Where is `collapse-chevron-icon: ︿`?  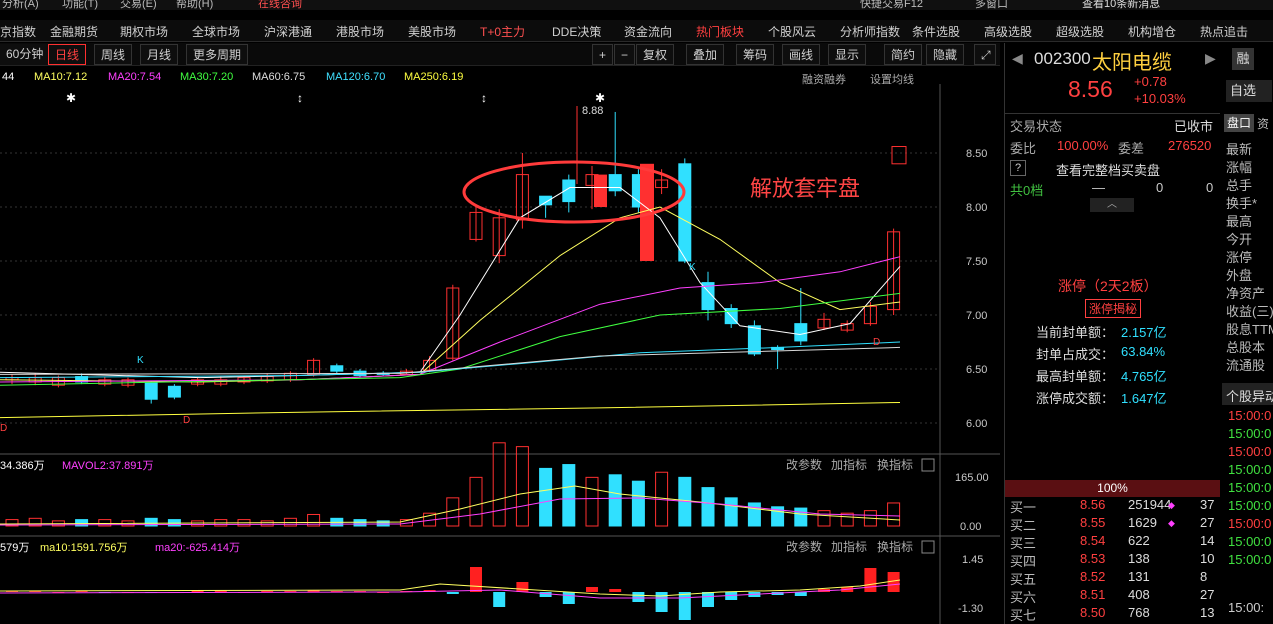
collapse-chevron-icon: ︿ is located at coordinates (1112, 205).